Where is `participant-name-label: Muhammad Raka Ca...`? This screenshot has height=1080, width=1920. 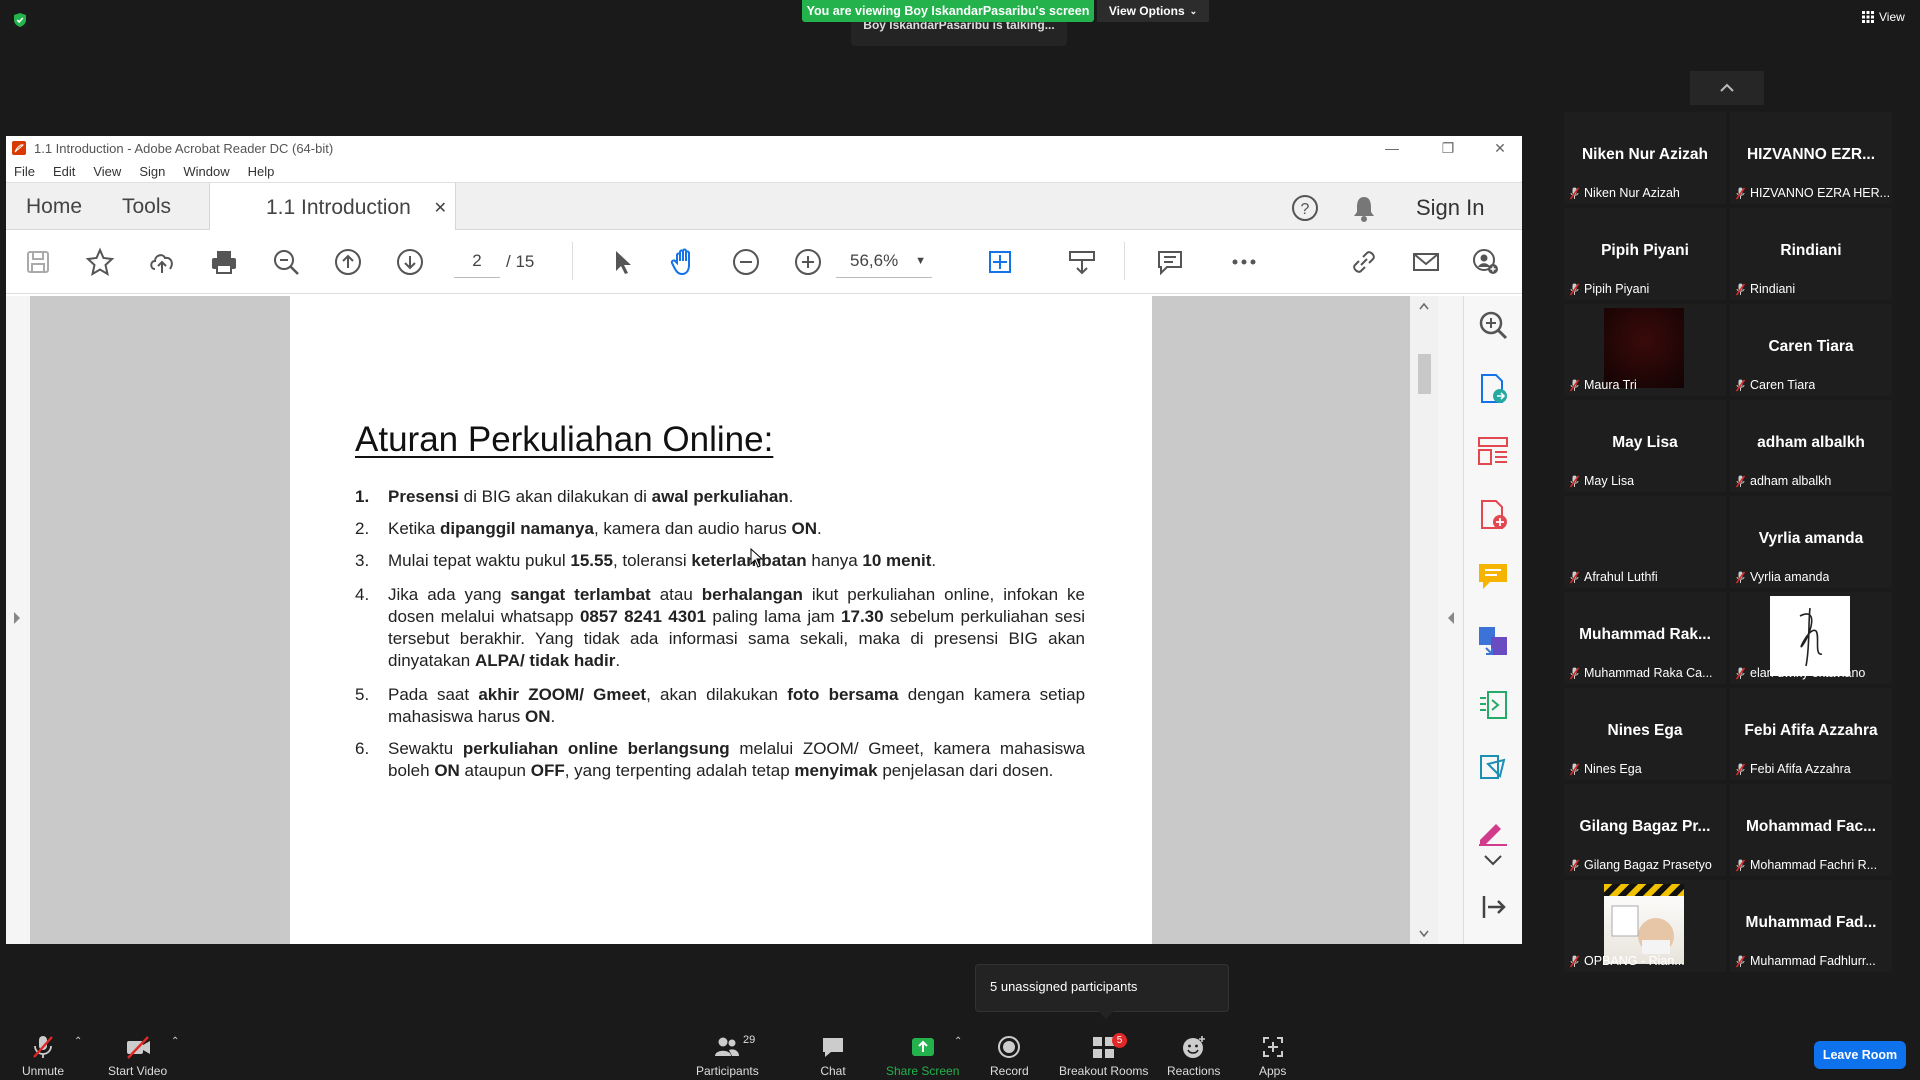
participant-name-label: Muhammad Raka Ca... is located at coordinates (1641, 673).